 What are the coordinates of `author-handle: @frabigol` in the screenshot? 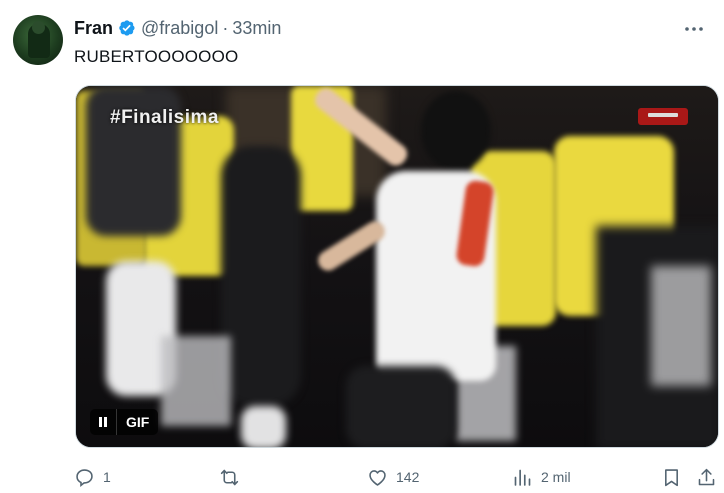 It's located at (179, 28).